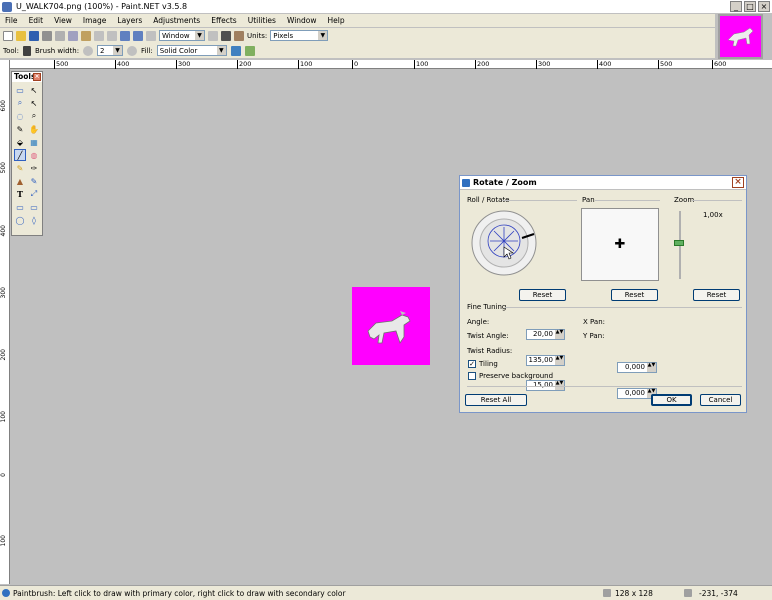 The image size is (772, 600). Describe the element at coordinates (716, 295) in the screenshot. I see `reset-zoom-button: Reset` at that location.